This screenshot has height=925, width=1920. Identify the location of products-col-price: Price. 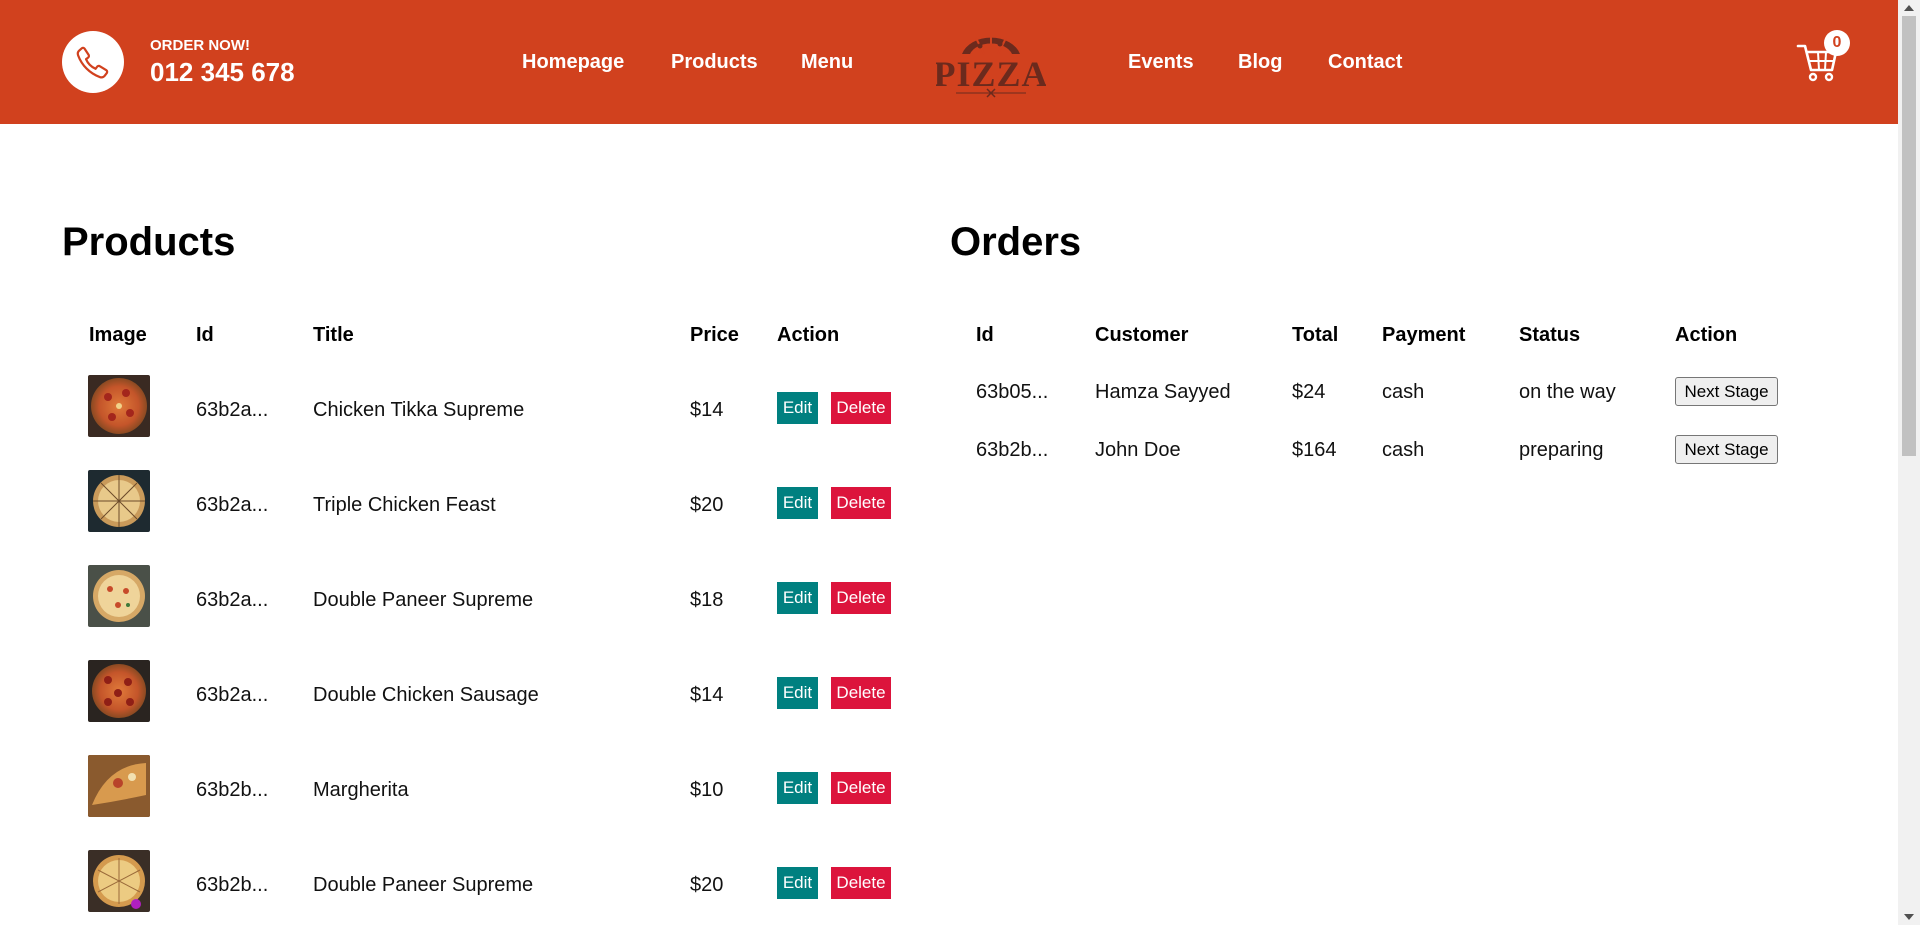
(714, 335).